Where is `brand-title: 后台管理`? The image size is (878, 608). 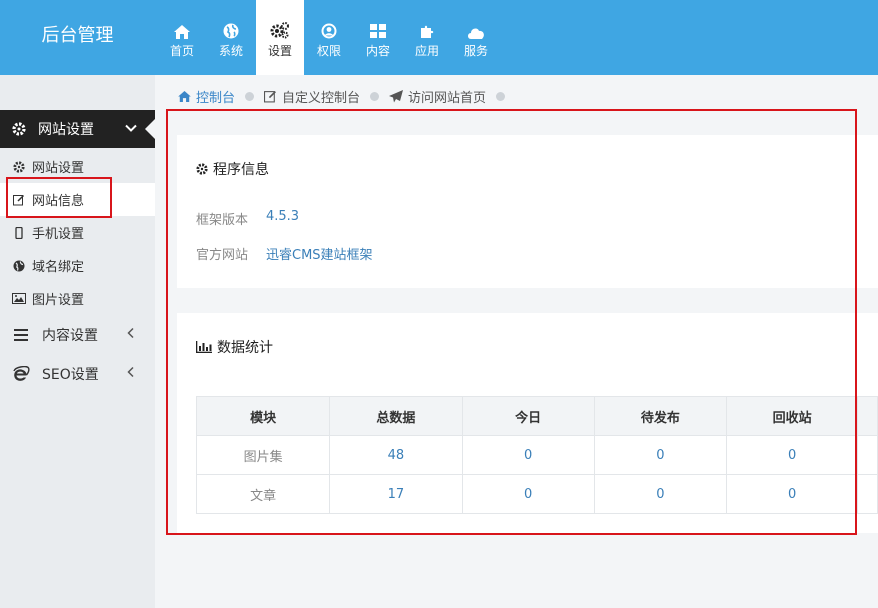
brand-title: 后台管理 is located at coordinates (77, 35).